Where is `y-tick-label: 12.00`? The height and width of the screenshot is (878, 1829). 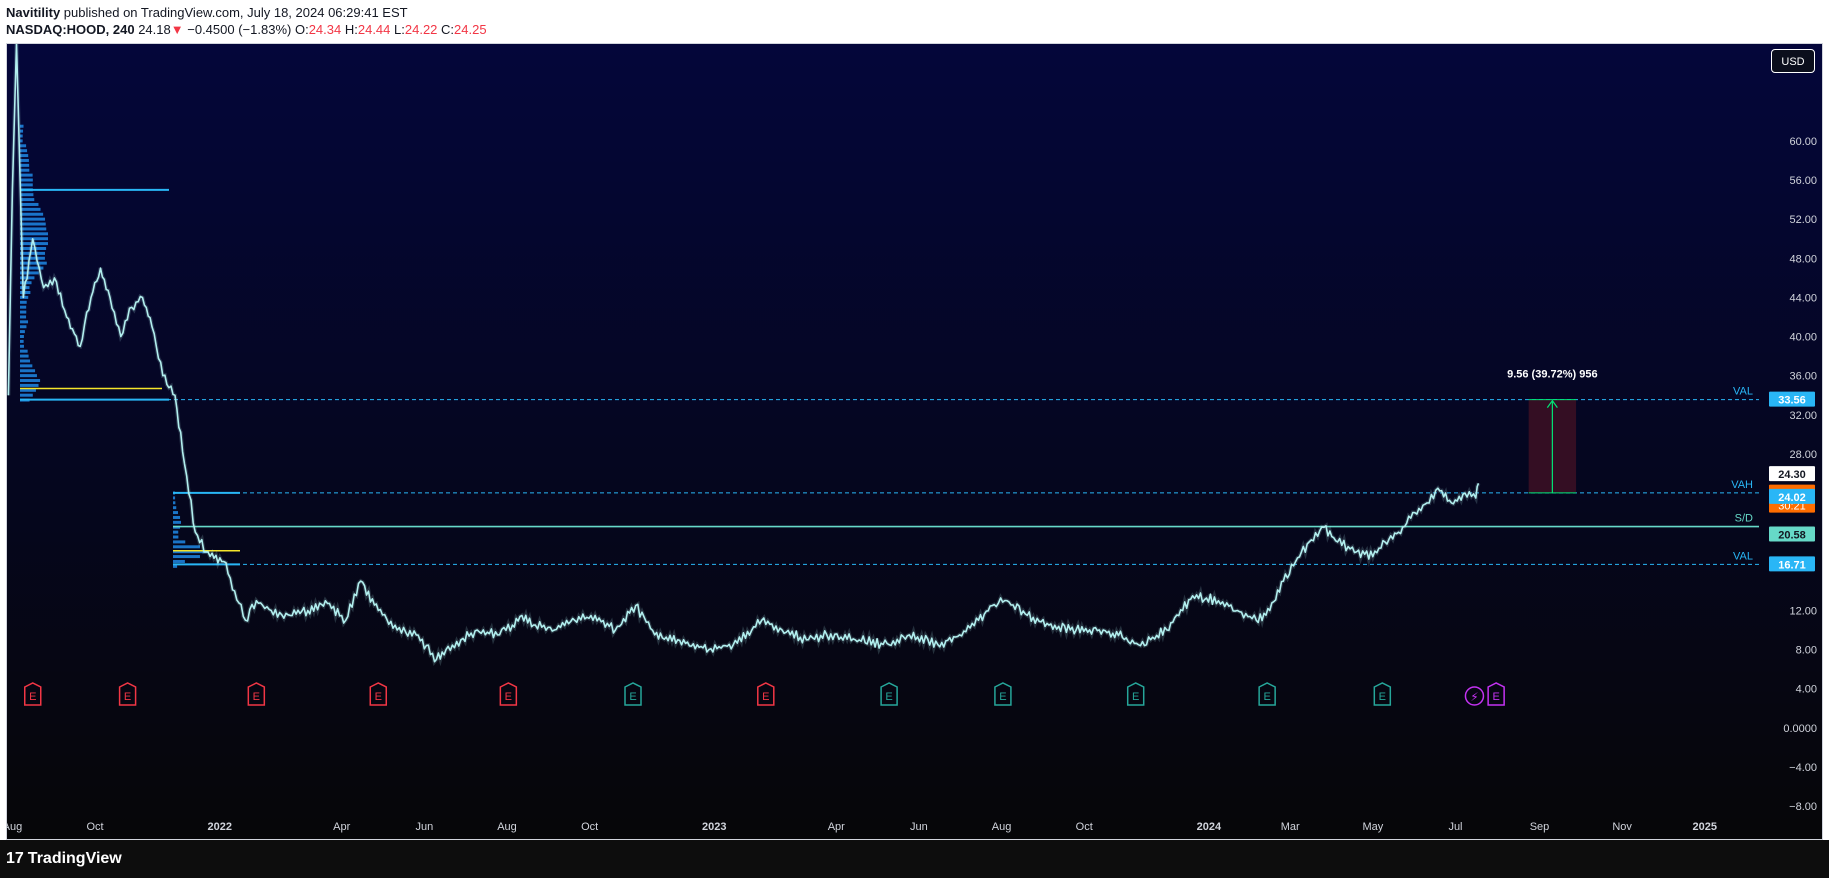 y-tick-label: 12.00 is located at coordinates (1803, 611).